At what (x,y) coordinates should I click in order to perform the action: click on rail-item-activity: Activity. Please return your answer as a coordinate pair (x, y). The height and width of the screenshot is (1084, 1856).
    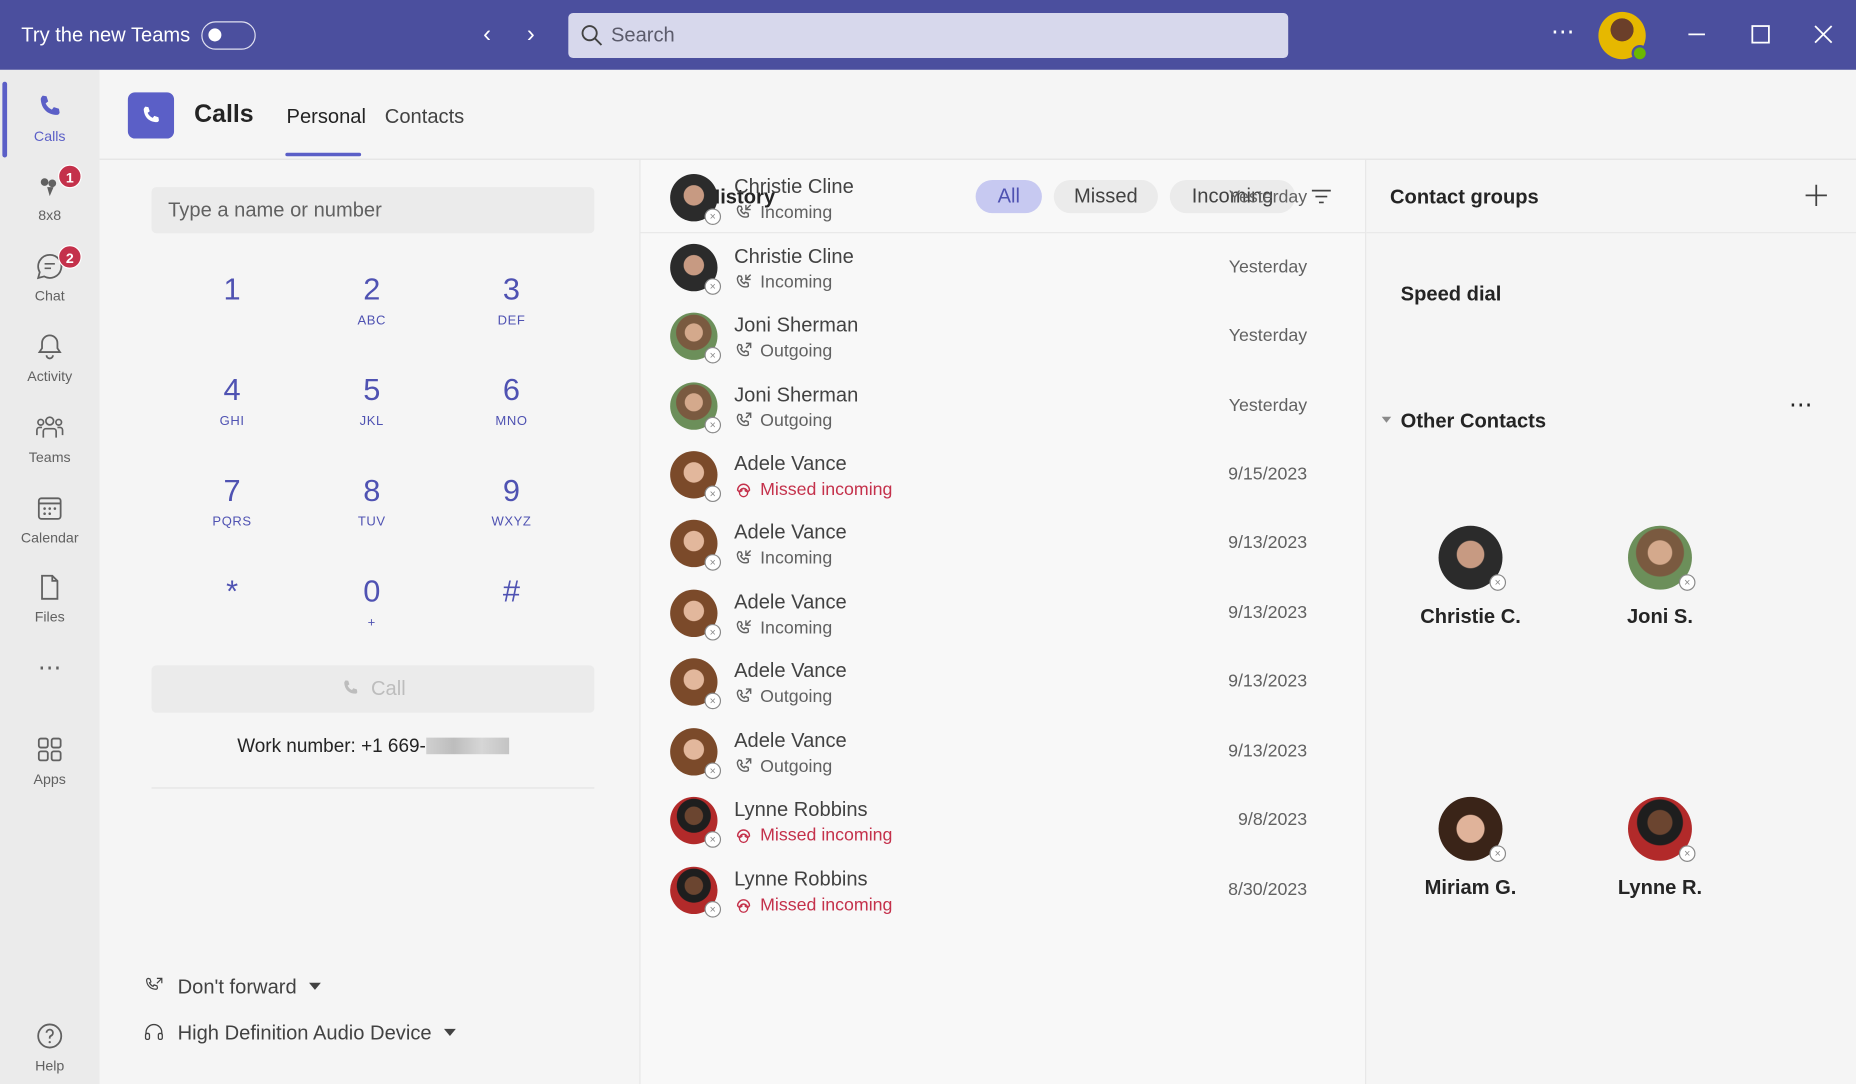
    Looking at the image, I should click on (49, 356).